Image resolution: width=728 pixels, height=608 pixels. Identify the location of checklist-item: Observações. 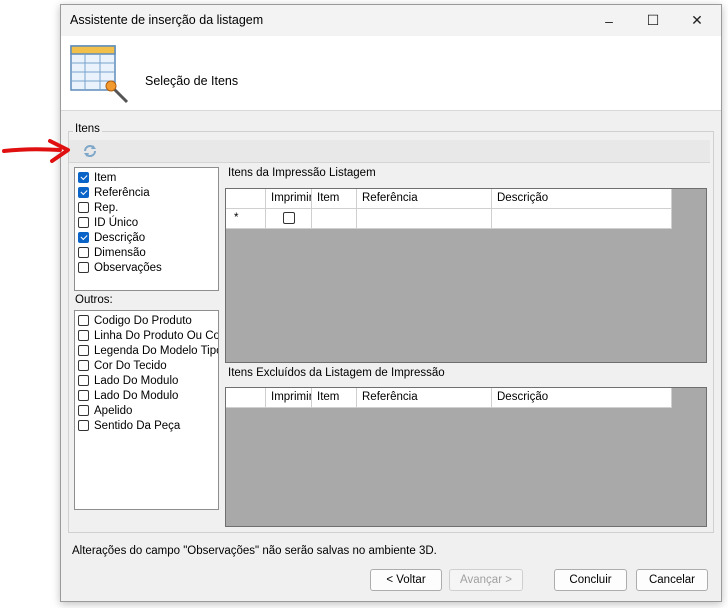
(120, 267).